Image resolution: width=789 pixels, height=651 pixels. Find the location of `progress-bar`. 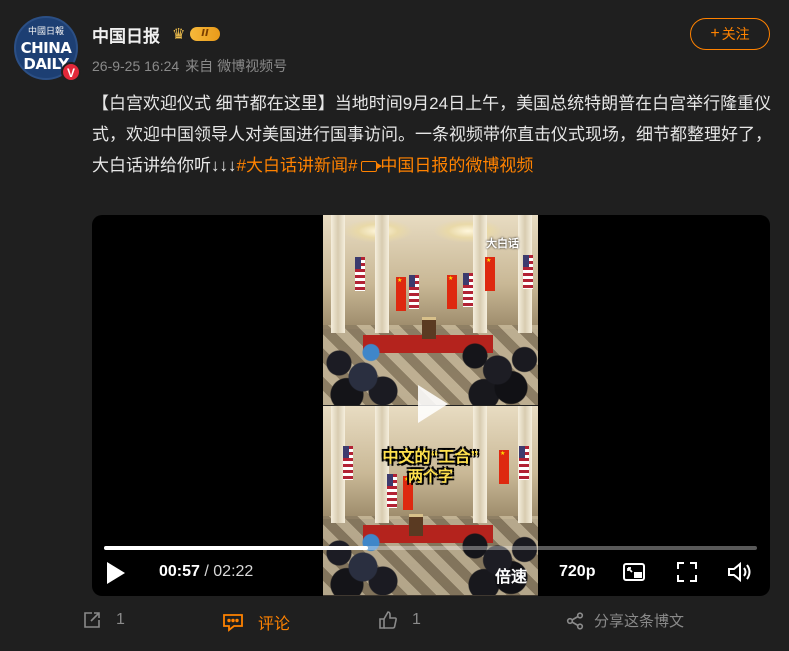

progress-bar is located at coordinates (430, 548).